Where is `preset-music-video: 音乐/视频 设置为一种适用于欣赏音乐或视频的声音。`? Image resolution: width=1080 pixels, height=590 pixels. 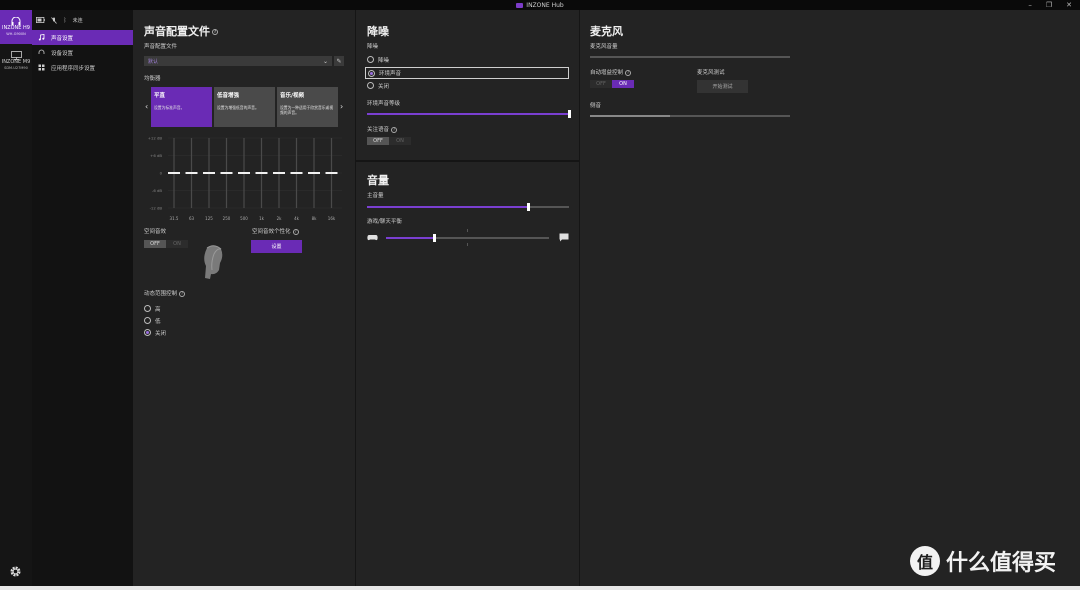 preset-music-video: 音乐/视频 设置为一种适用于欣赏音乐或视频的声音。 is located at coordinates (307, 107).